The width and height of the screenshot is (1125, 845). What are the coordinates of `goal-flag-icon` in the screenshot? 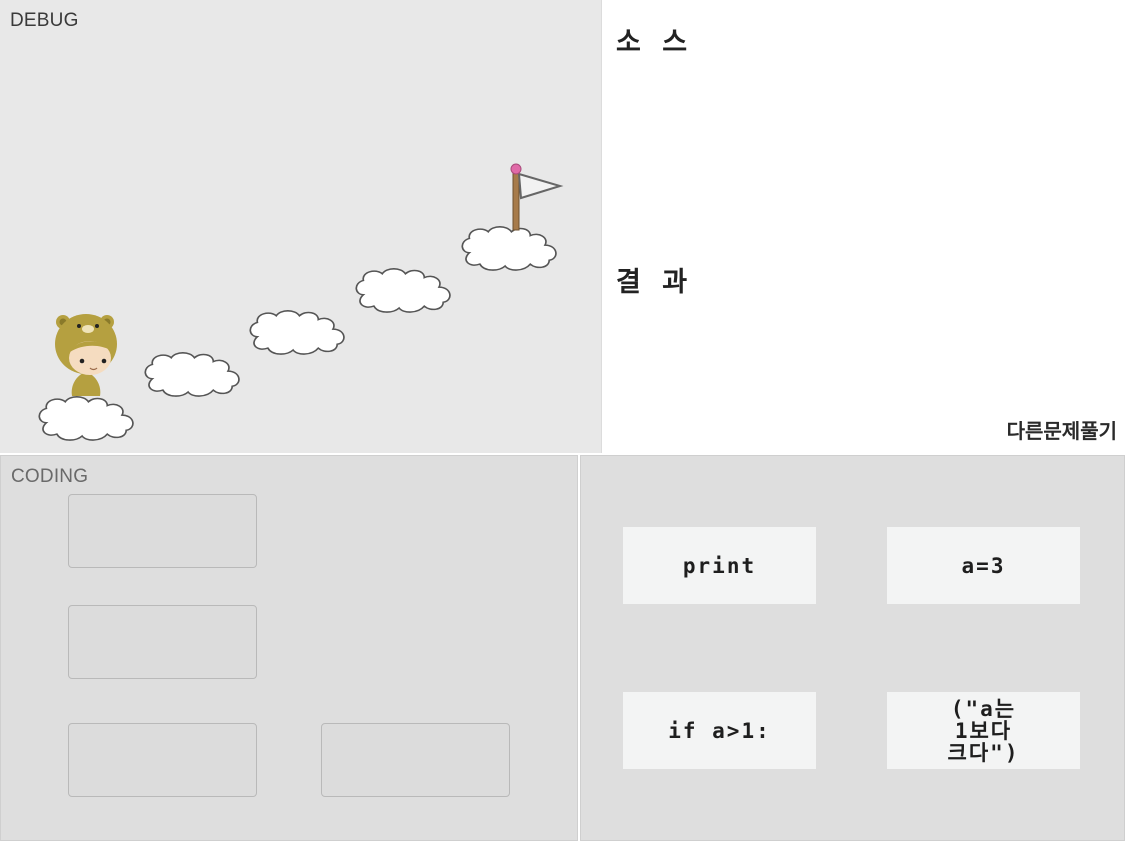 It's located at (537, 197).